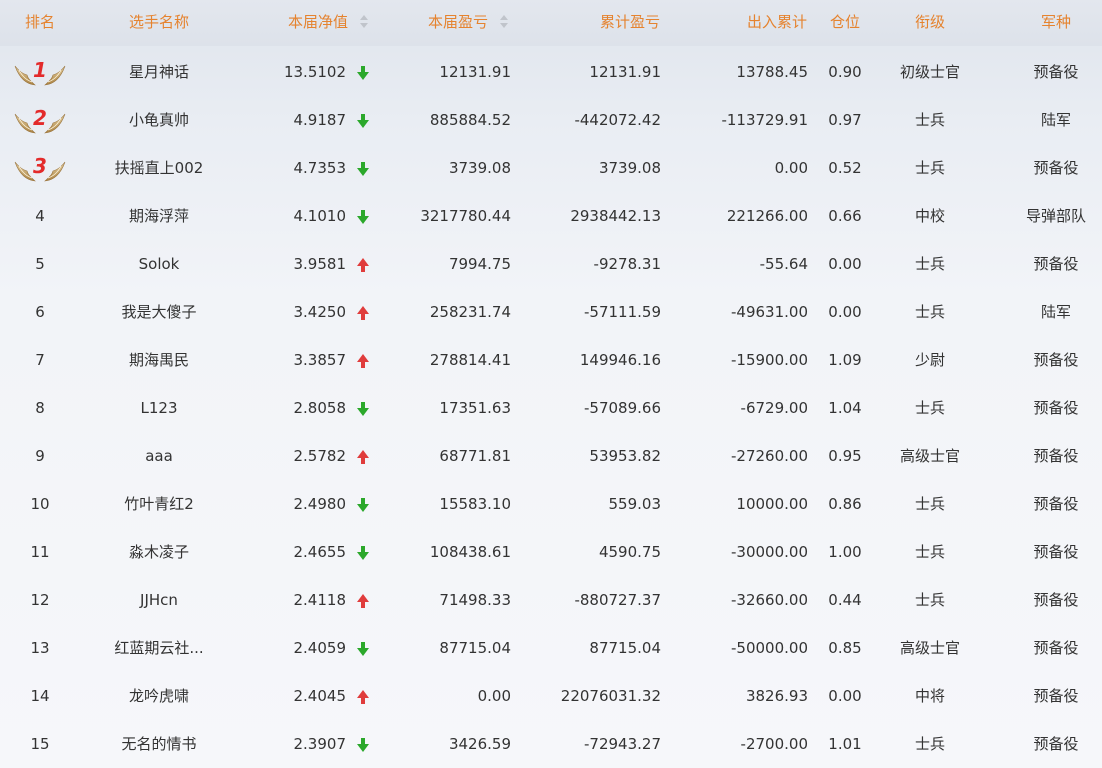 The image size is (1102, 768). I want to click on session-pnl: 12131.91, so click(475, 72).